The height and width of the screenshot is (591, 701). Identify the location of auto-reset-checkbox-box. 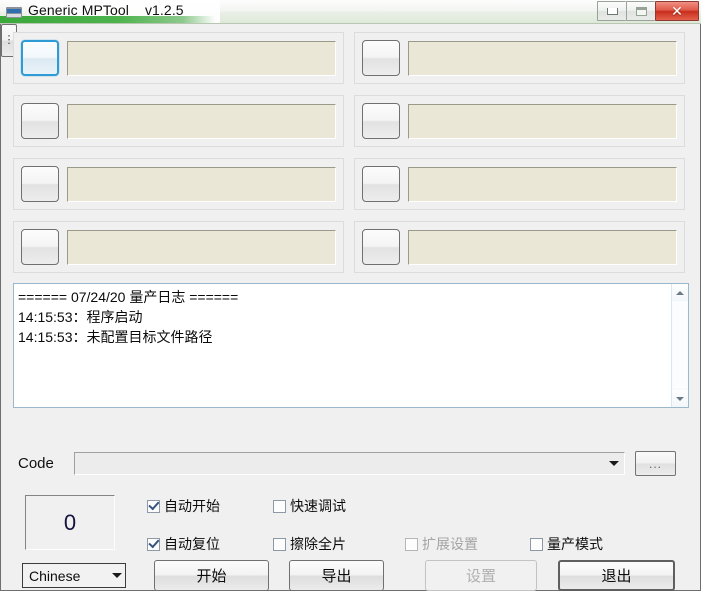
(153, 544).